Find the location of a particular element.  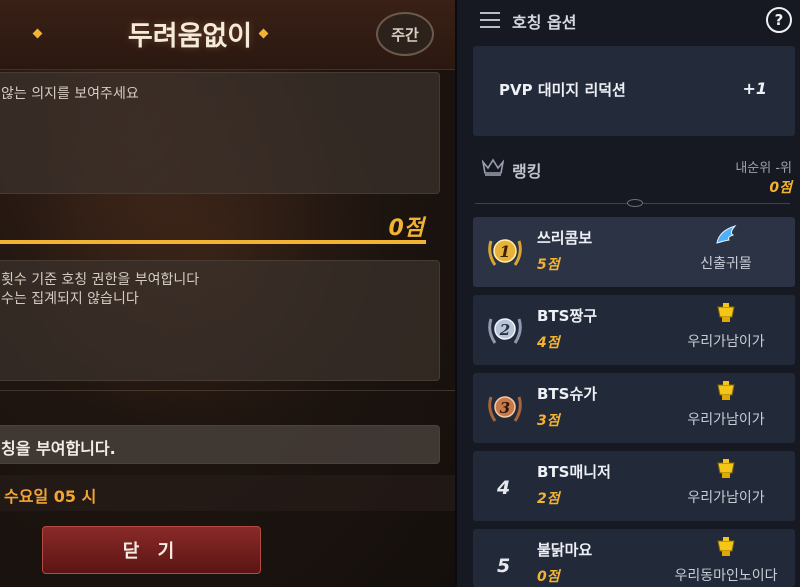

player-score: 0점 is located at coordinates (548, 577).